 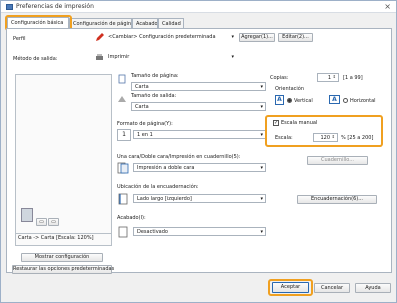 What do you see at coordinates (198, 86) in the screenshot?
I see `page-size-select: Carta ▾` at bounding box center [198, 86].